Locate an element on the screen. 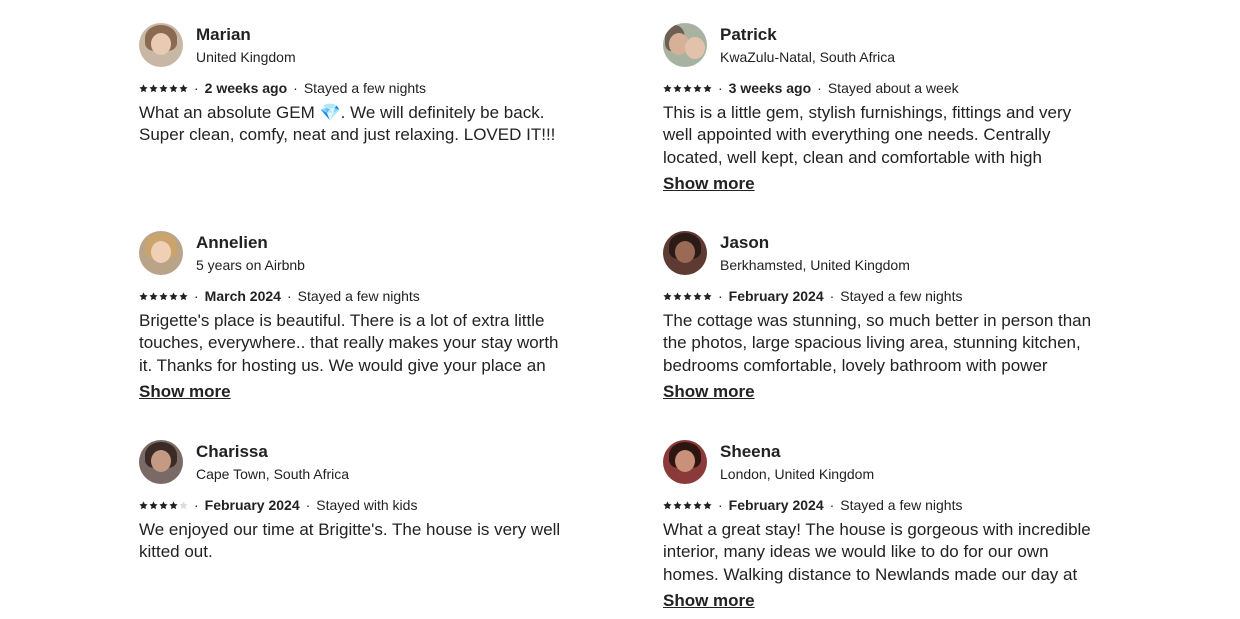  reviewer-name: Charissa is located at coordinates (232, 451).